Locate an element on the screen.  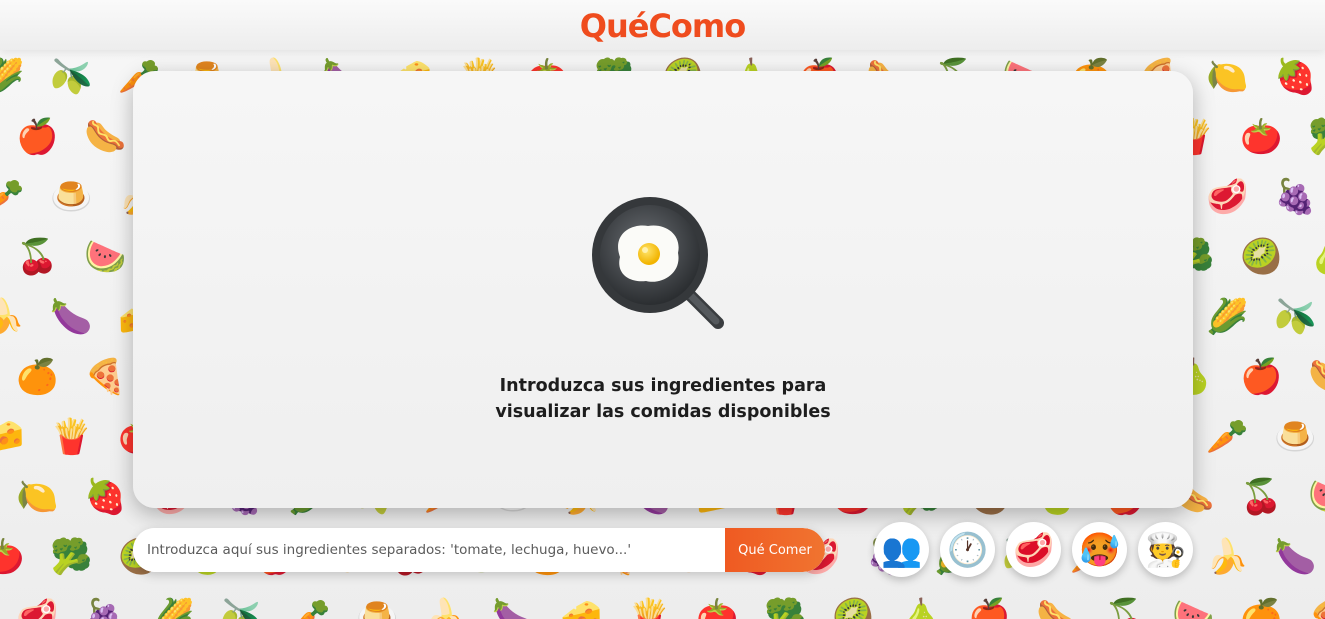
spicy-filter-button: 🥵 is located at coordinates (1099, 549).